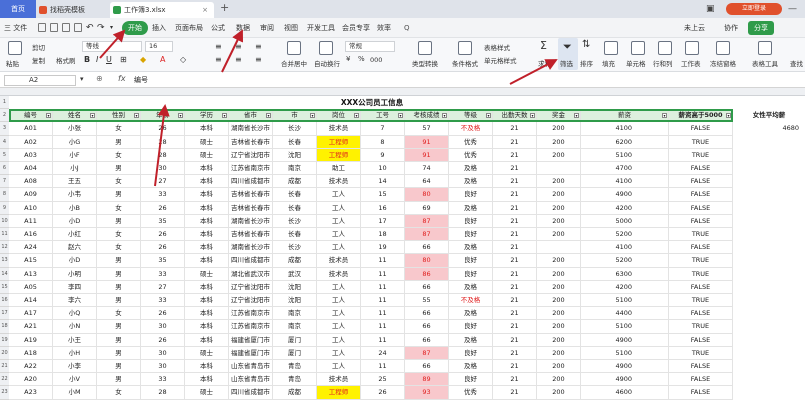 This screenshot has height=400, width=805. Describe the element at coordinates (112, 44) in the screenshot. I see `arrow-to-home-tab` at that location.